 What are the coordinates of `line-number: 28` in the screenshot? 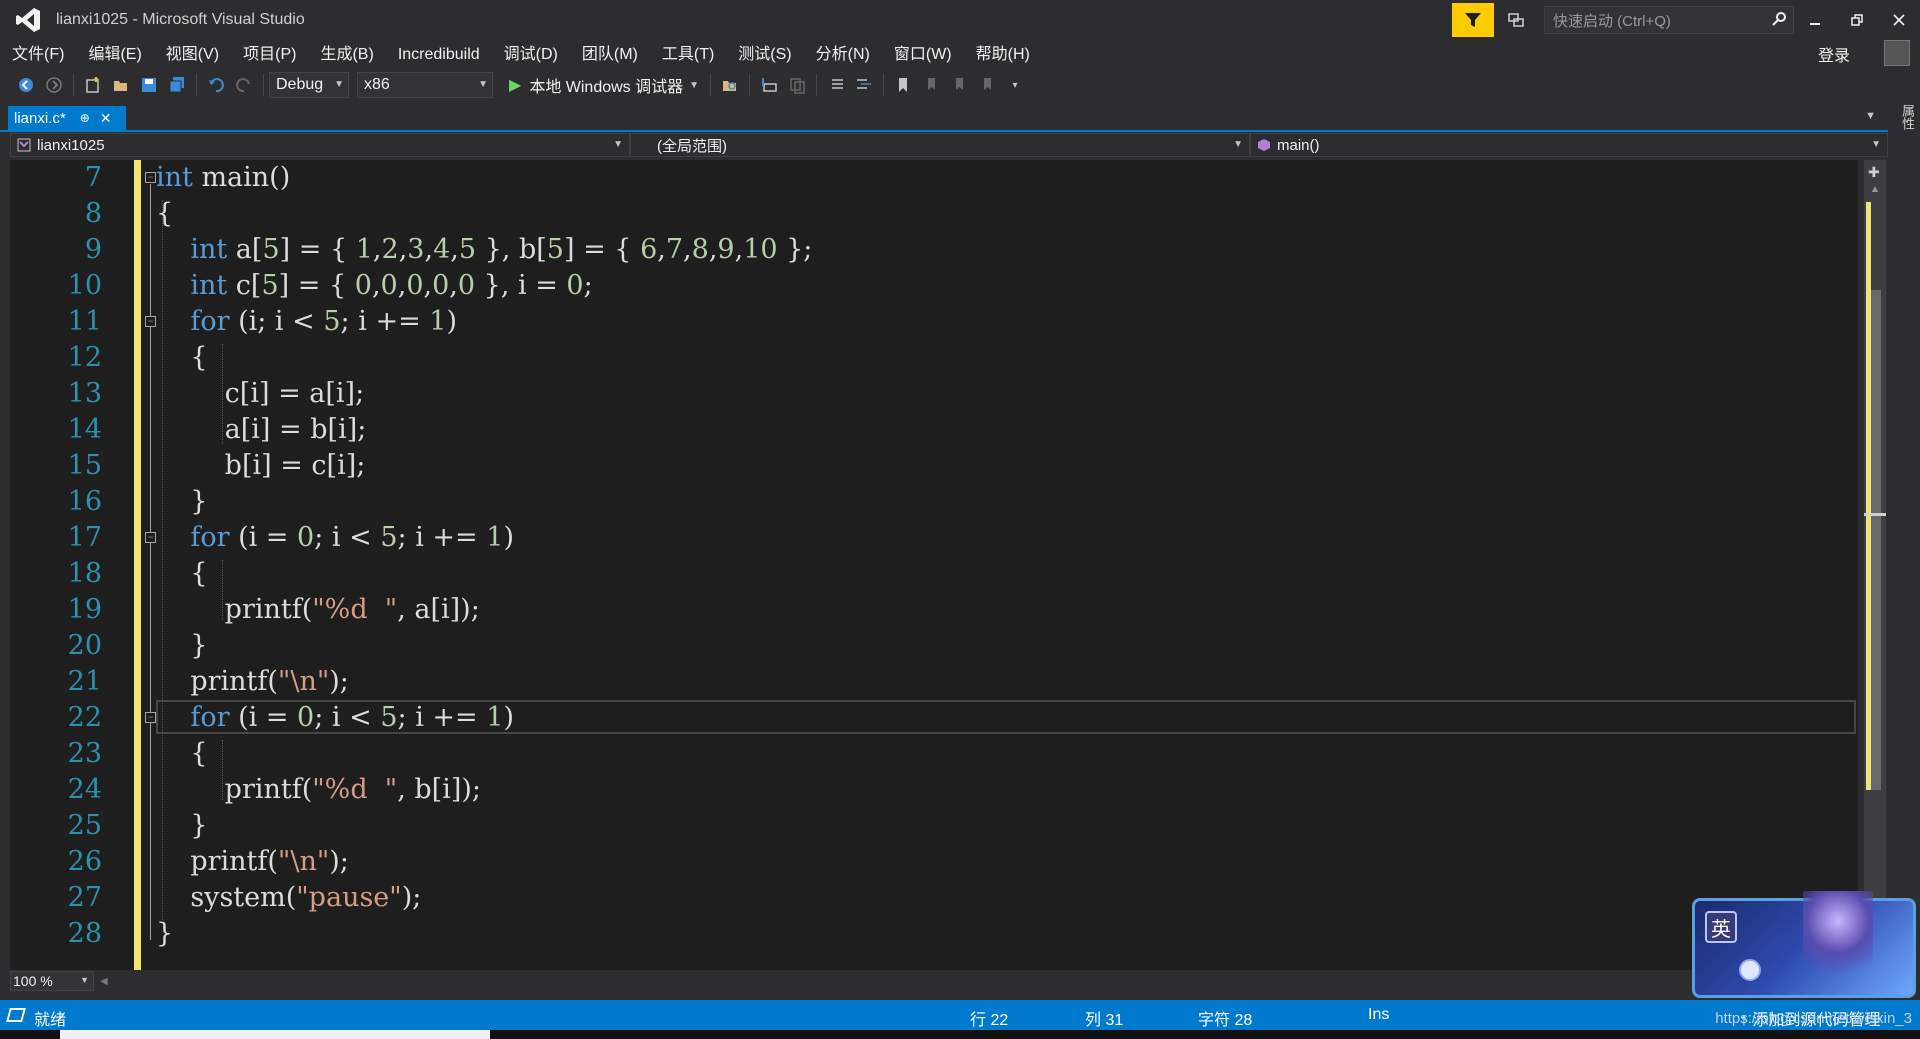 It's located at (84, 933).